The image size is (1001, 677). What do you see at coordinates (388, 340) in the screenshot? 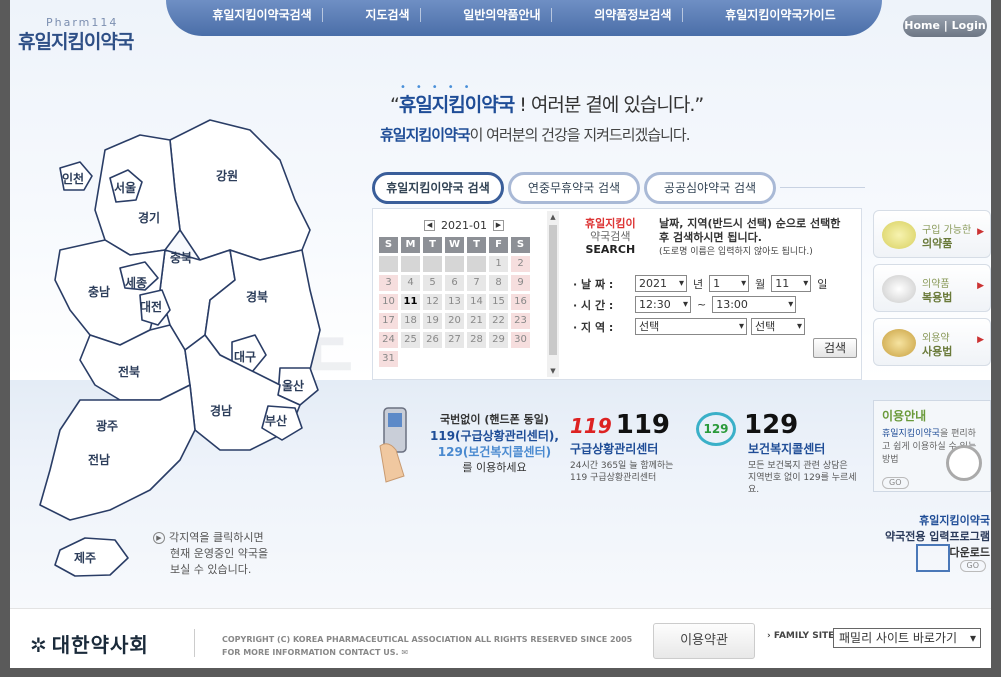
I see `calendar-day: 24` at bounding box center [388, 340].